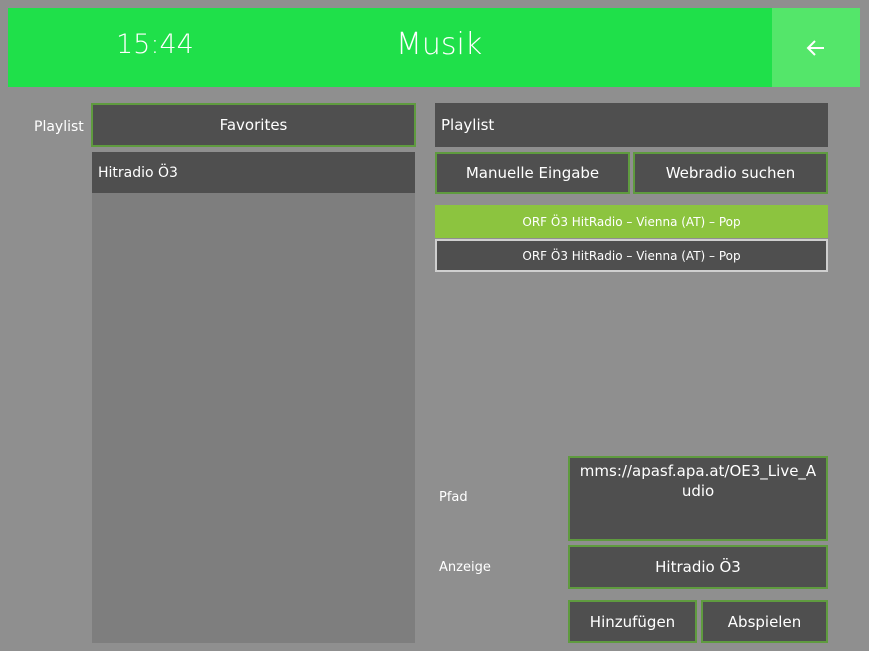  Describe the element at coordinates (155, 44) in the screenshot. I see `clock-display: 15:44` at that location.